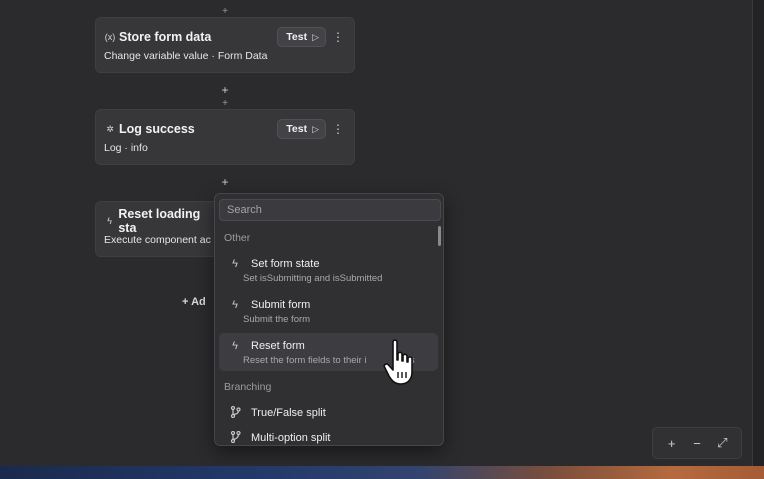  I want to click on item-description: Submit the form, so click(277, 319).